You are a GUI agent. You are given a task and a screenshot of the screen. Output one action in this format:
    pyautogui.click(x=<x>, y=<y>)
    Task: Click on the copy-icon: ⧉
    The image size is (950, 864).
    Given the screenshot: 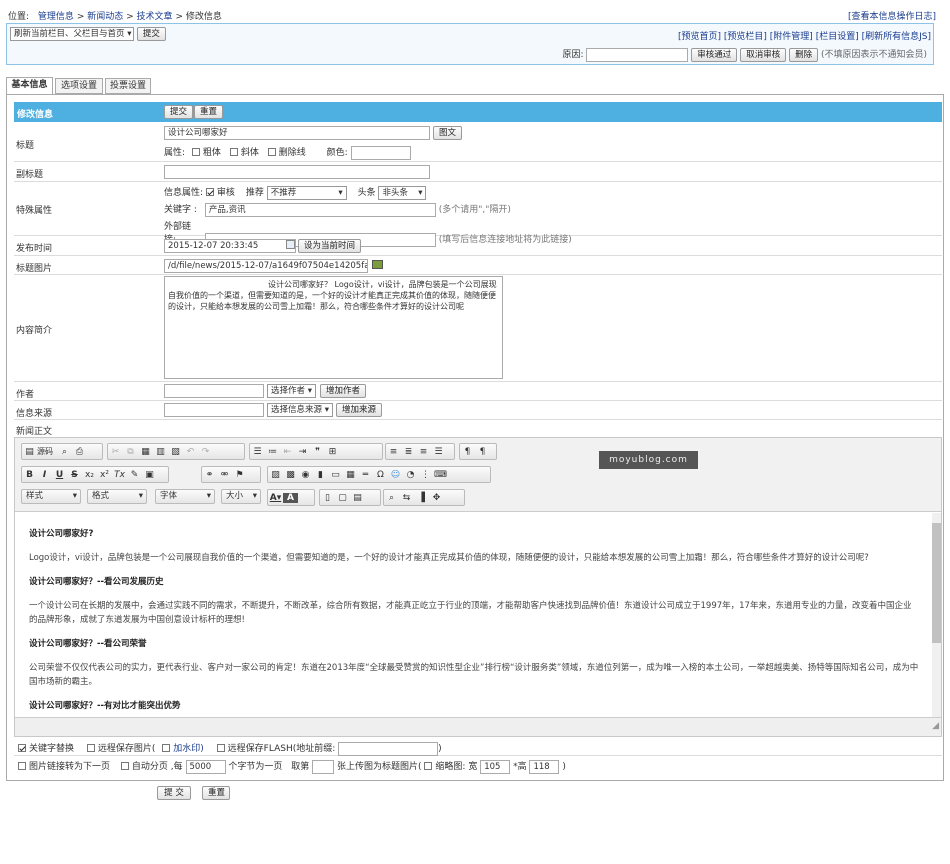 What is the action you would take?
    pyautogui.click(x=130, y=452)
    